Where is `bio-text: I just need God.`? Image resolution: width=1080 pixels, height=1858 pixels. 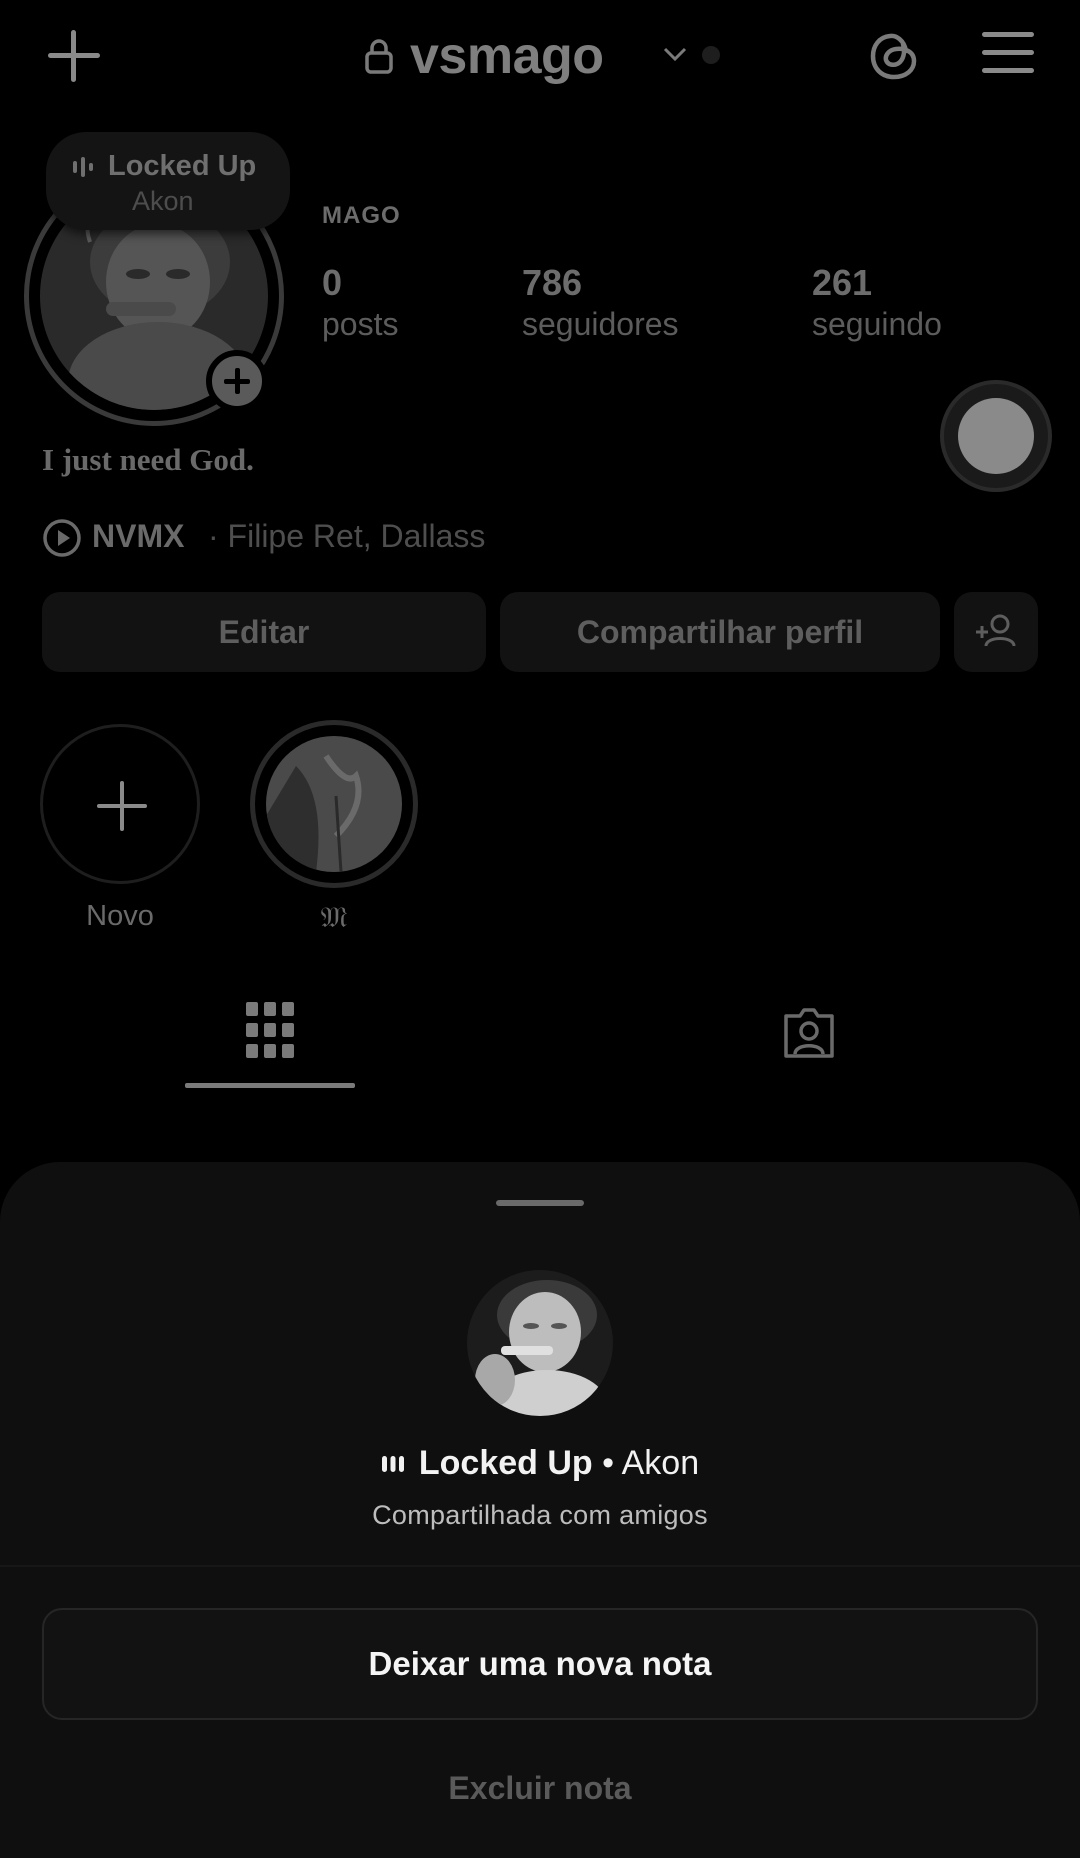
bio-text: I just need God. is located at coordinates (148, 459).